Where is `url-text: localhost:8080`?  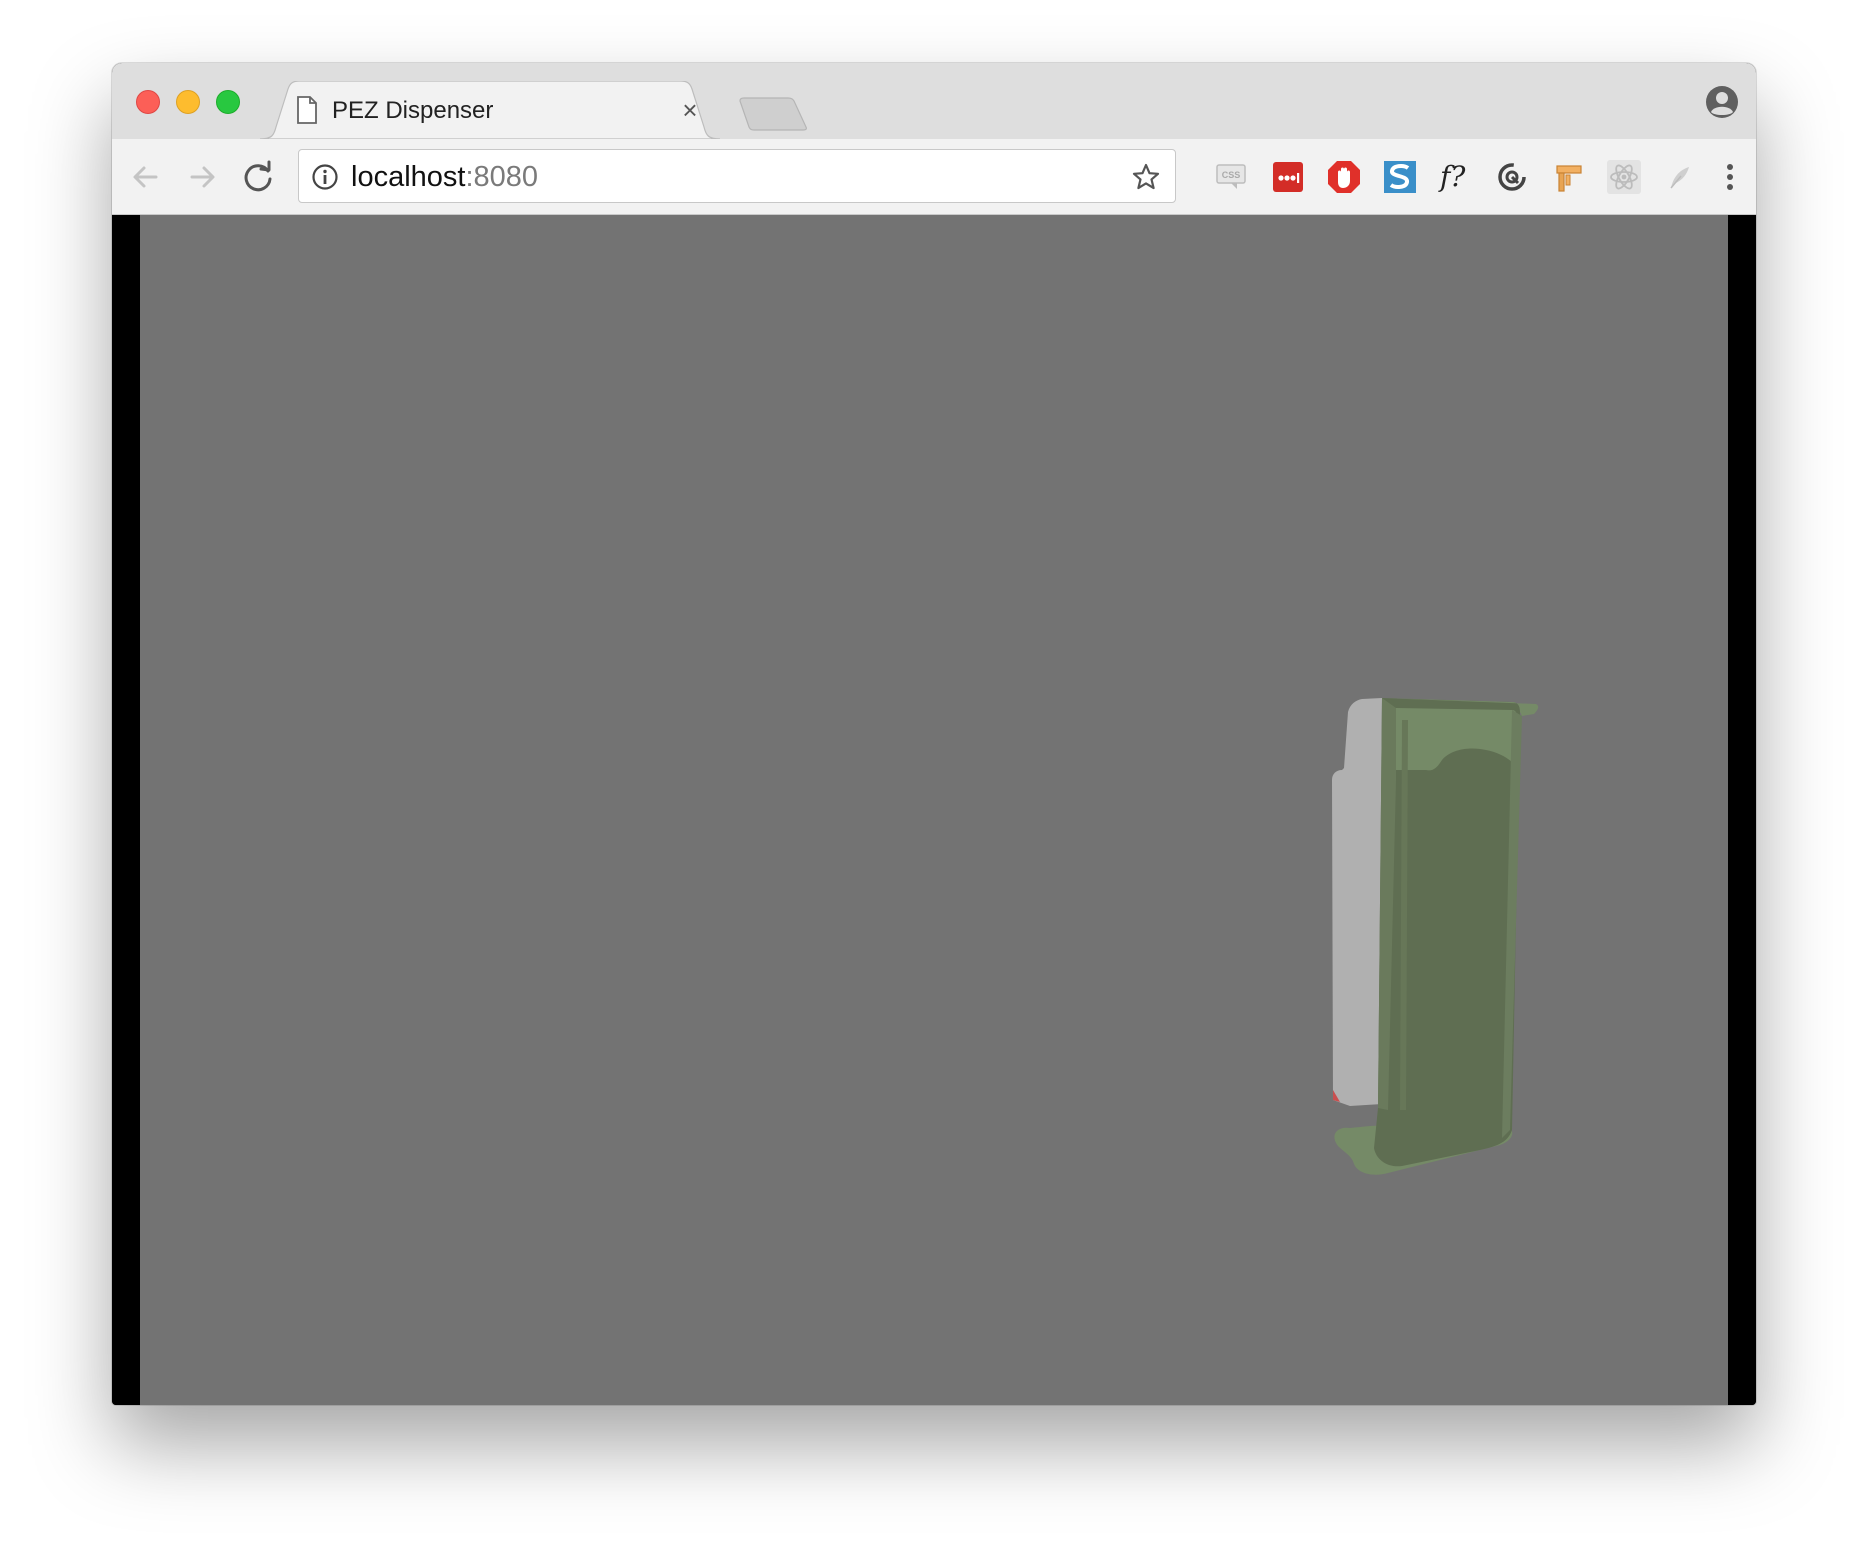
url-text: localhost:8080 is located at coordinates (444, 177).